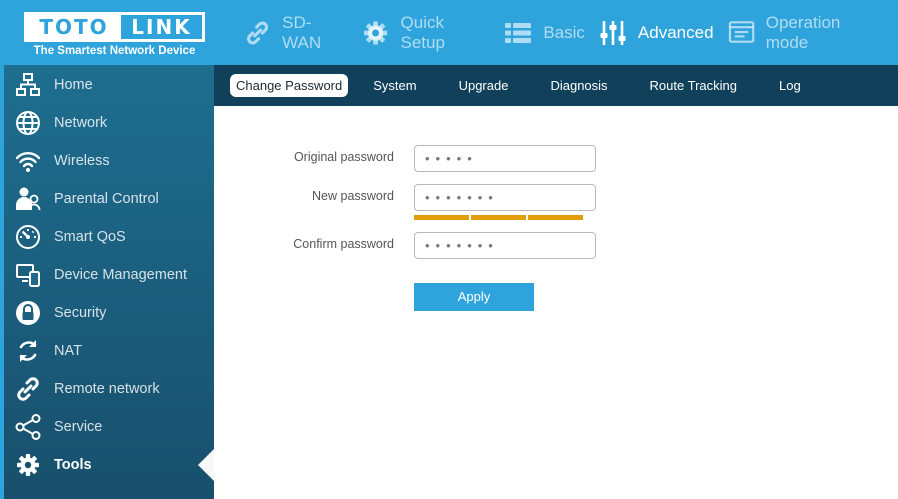 The height and width of the screenshot is (499, 898). I want to click on devices-icon, so click(28, 275).